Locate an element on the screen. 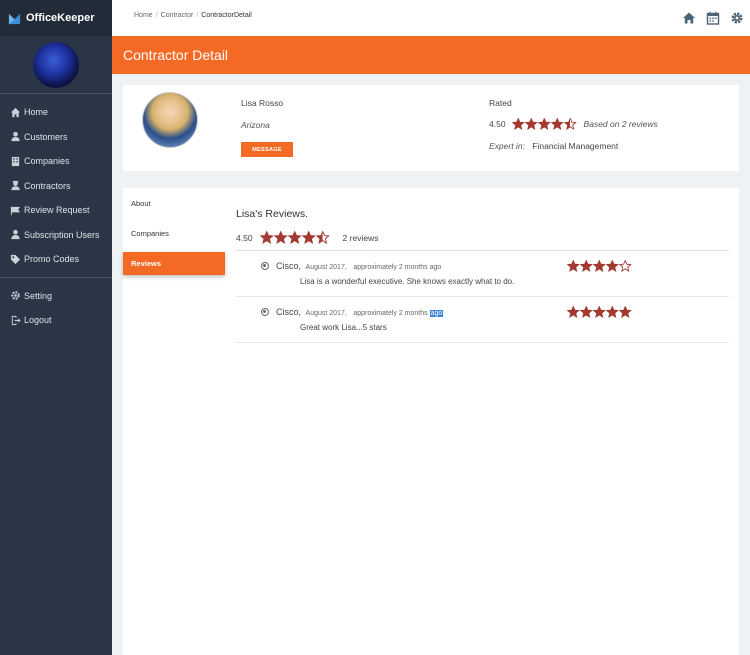  sidebar-item-label: Subscription Users is located at coordinates (62, 234).